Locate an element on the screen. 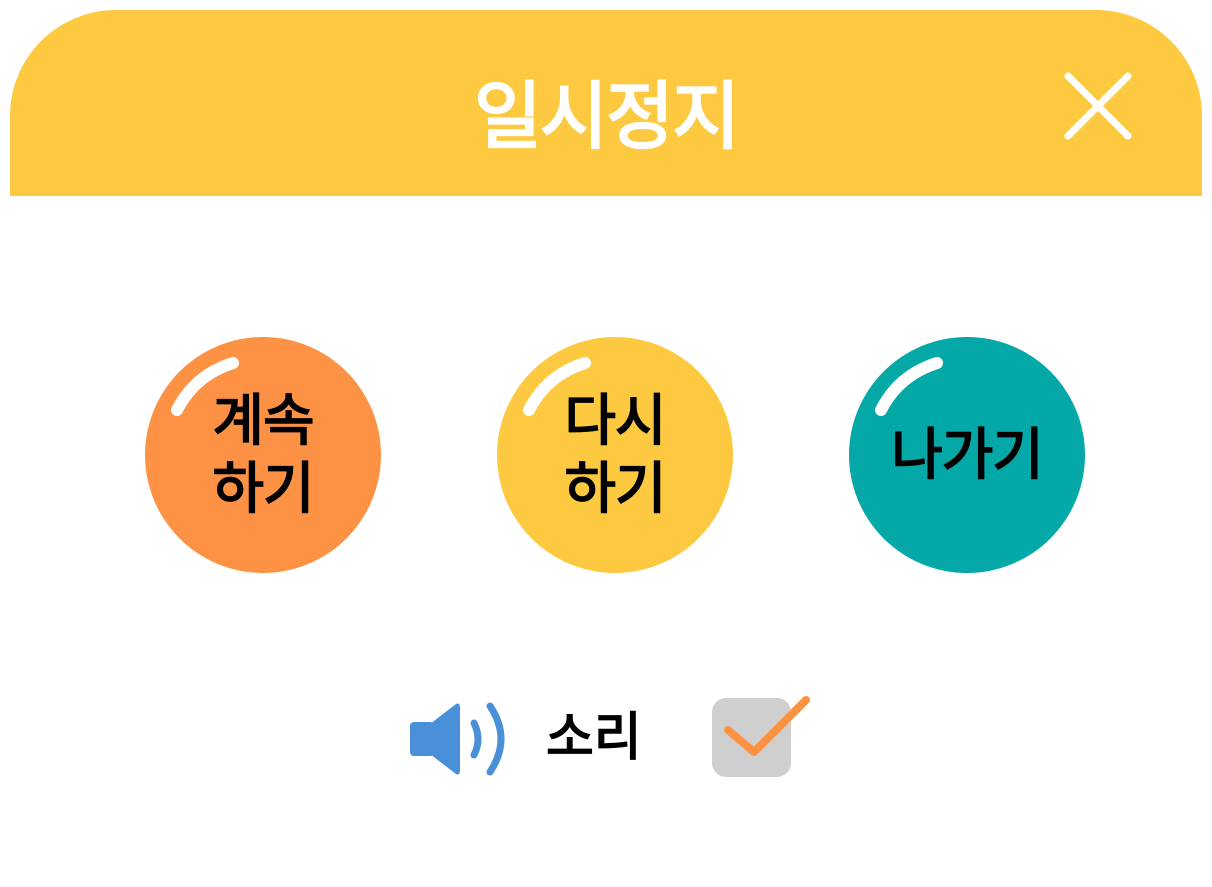 This screenshot has width=1212, height=887. close-button is located at coordinates (1096, 106).